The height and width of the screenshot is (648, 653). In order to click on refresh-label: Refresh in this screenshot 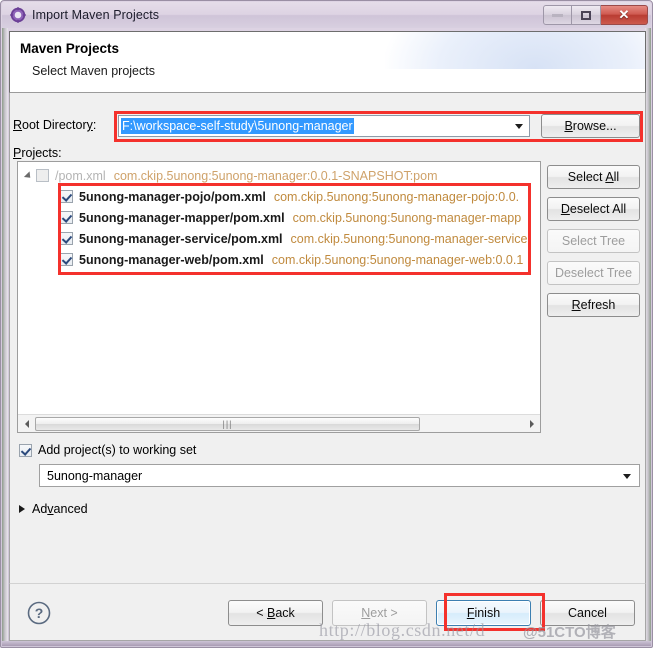, I will do `click(593, 305)`.